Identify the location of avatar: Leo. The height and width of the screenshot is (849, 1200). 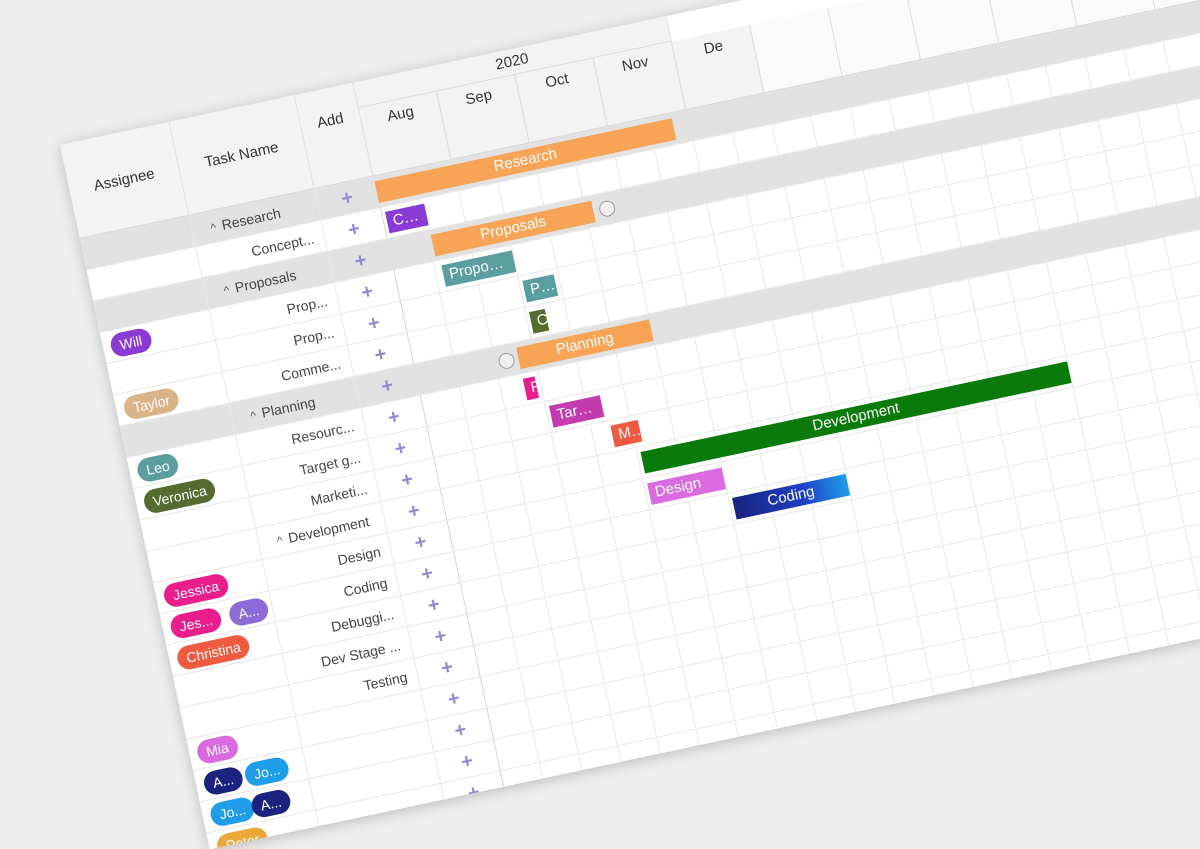
(158, 467).